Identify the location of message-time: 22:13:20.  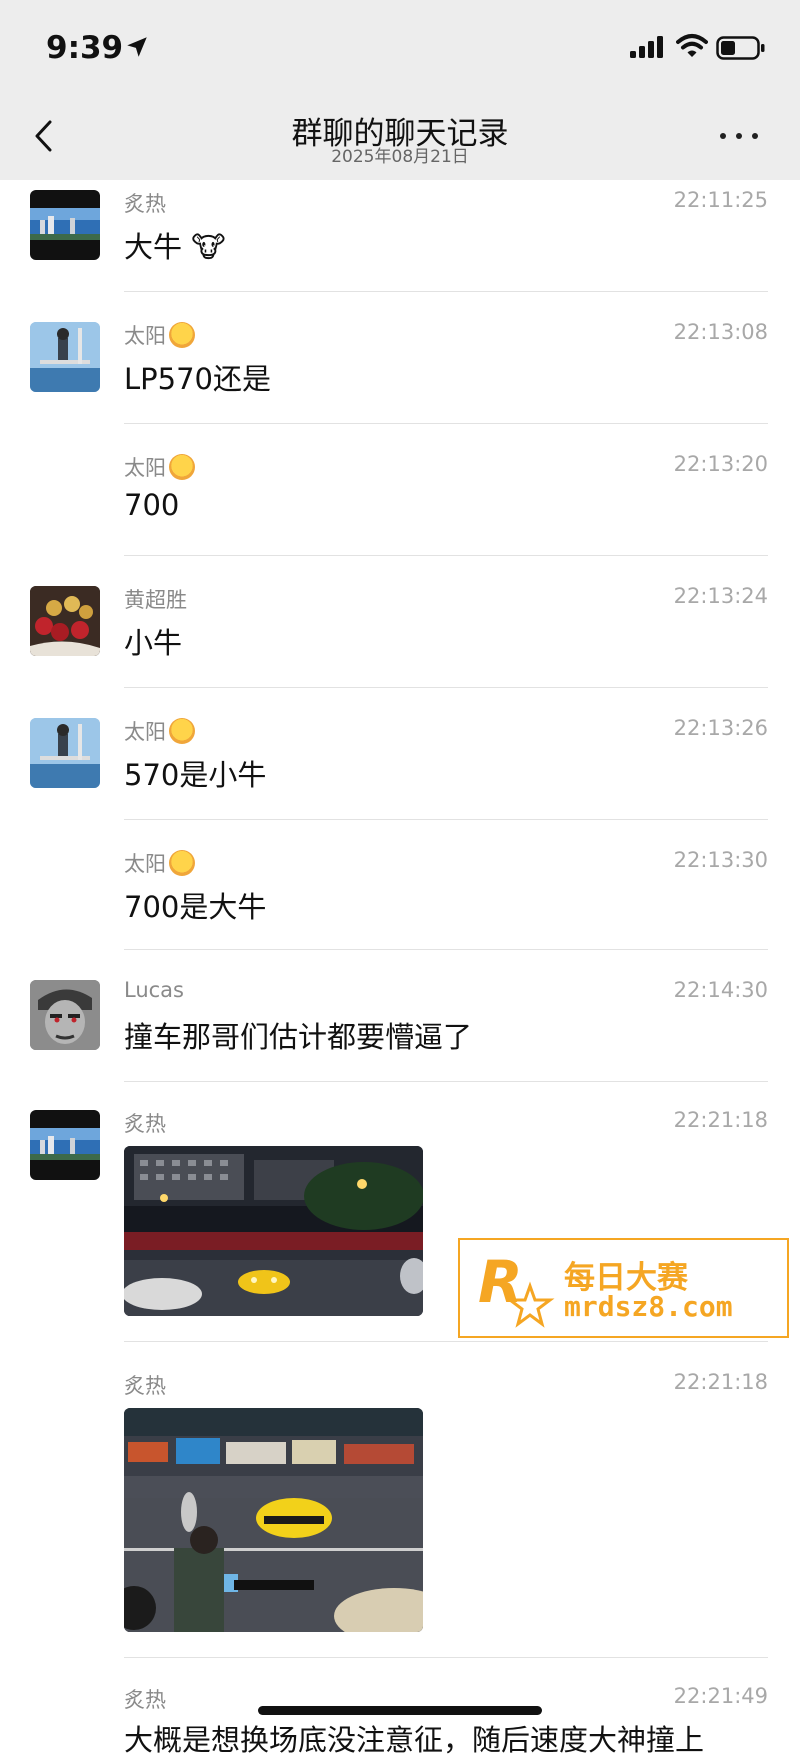
(720, 464).